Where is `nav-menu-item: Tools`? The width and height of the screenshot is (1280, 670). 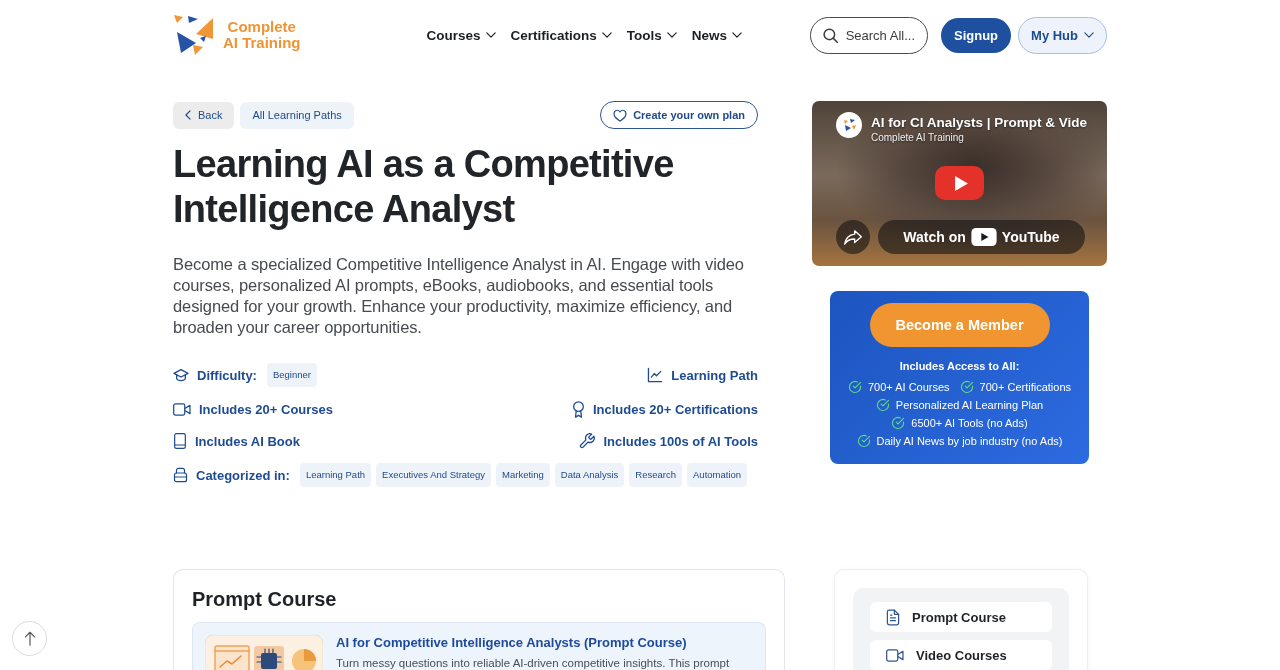 nav-menu-item: Tools is located at coordinates (651, 35).